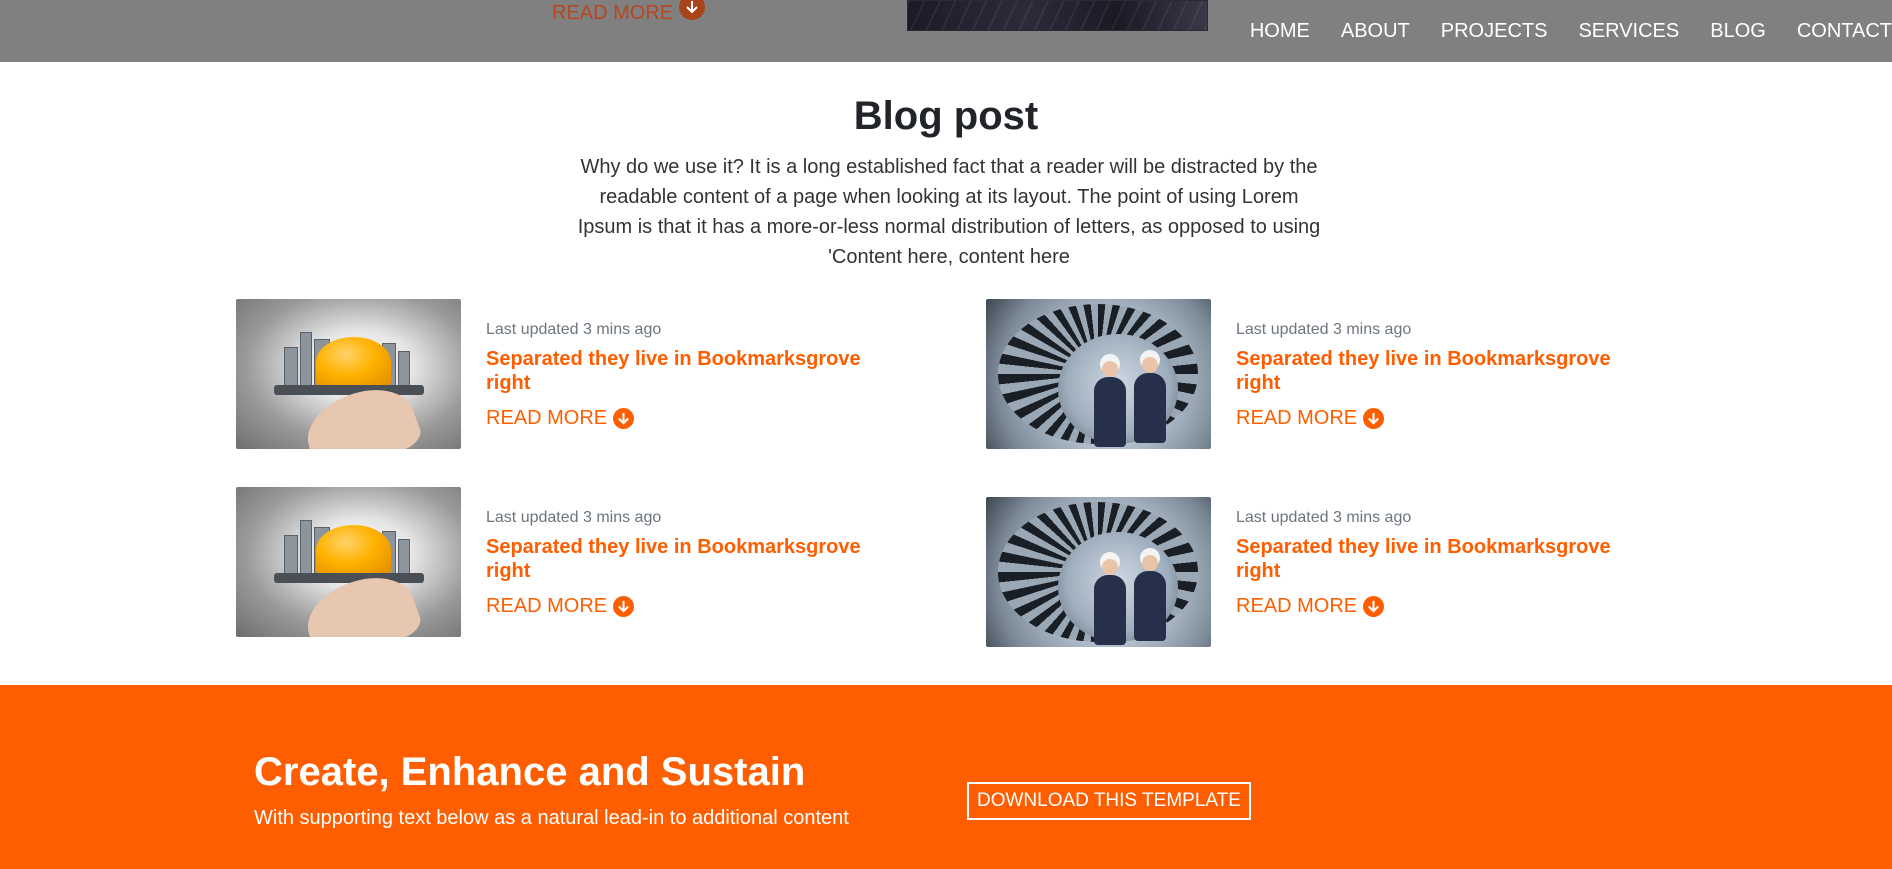 Image resolution: width=1892 pixels, height=869 pixels. What do you see at coordinates (1375, 31) in the screenshot?
I see `nav-about: ABOUT` at bounding box center [1375, 31].